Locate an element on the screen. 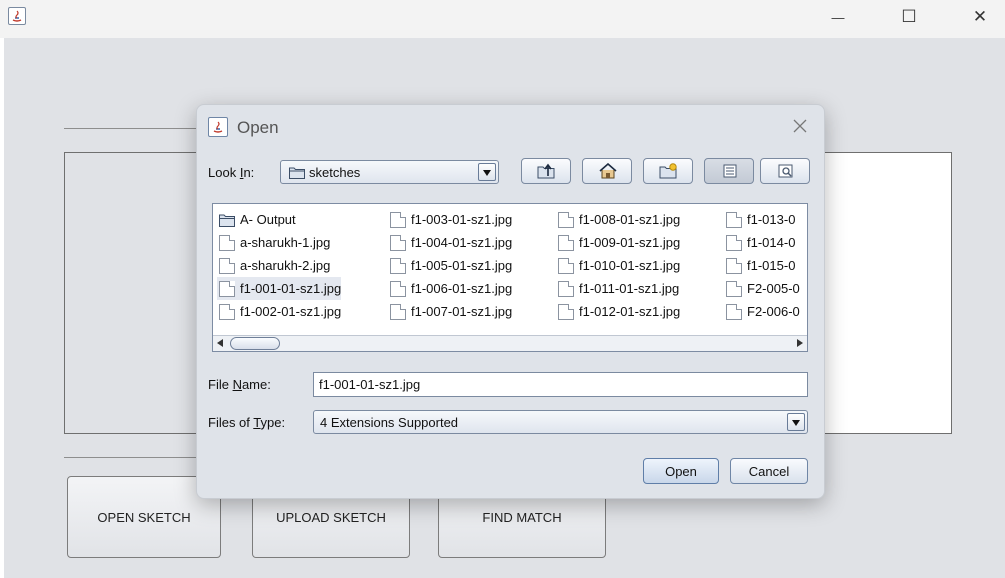  list-item-label: f1-010-01-sz1.jpg is located at coordinates (630, 265).